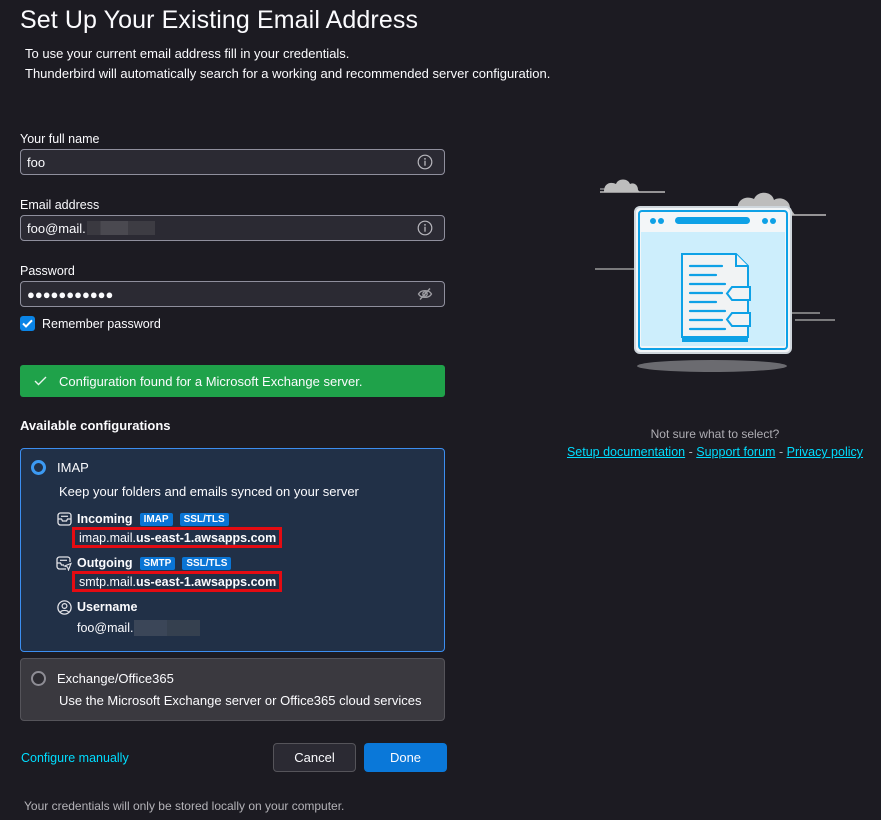  Describe the element at coordinates (60, 205) in the screenshot. I see `email-label: Email address` at that location.